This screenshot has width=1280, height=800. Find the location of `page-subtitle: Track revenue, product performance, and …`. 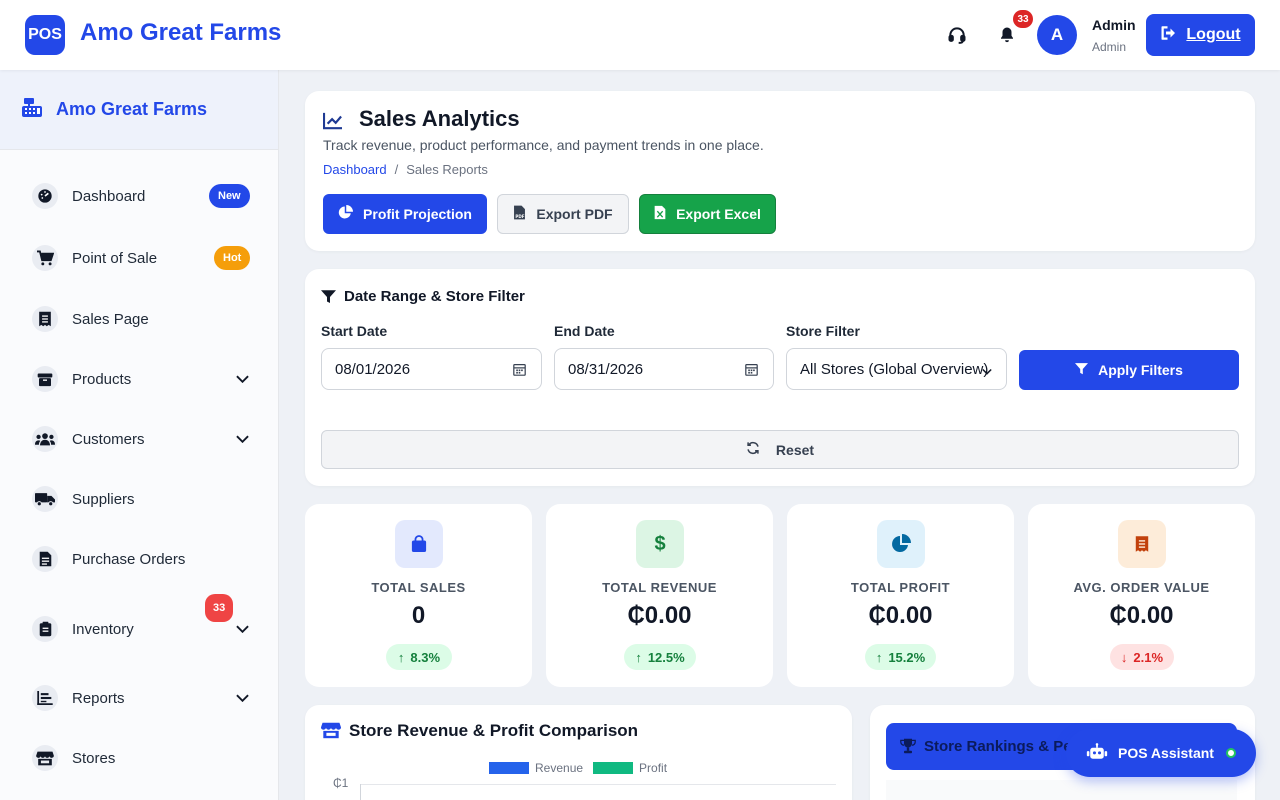

page-subtitle: Track revenue, product performance, and … is located at coordinates (543, 145).